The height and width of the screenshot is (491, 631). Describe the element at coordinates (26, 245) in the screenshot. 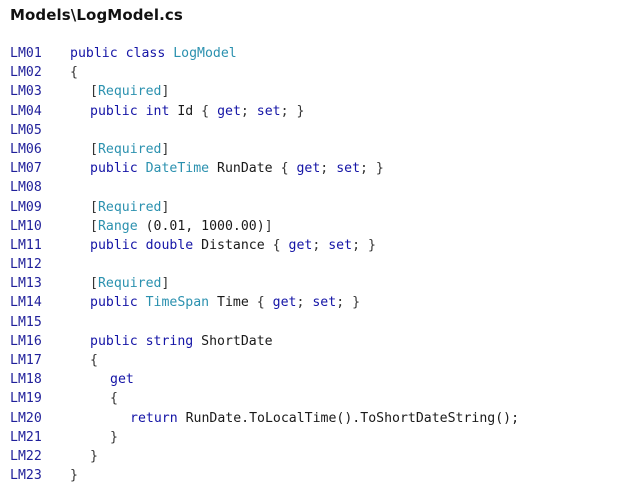

I see `line-number: LM11` at that location.